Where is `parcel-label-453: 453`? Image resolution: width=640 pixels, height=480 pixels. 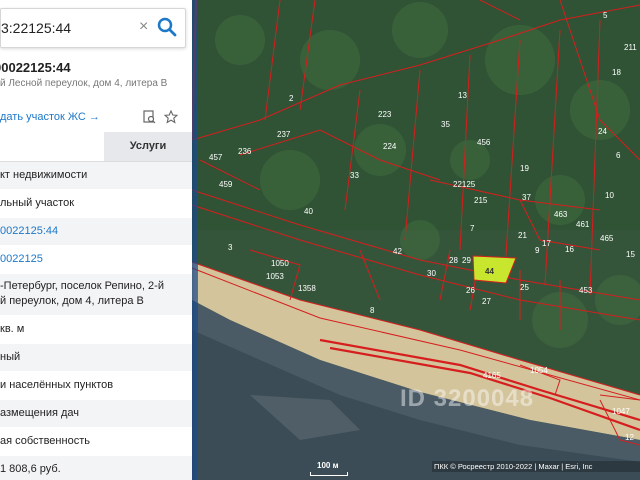 parcel-label-453: 453 is located at coordinates (586, 290).